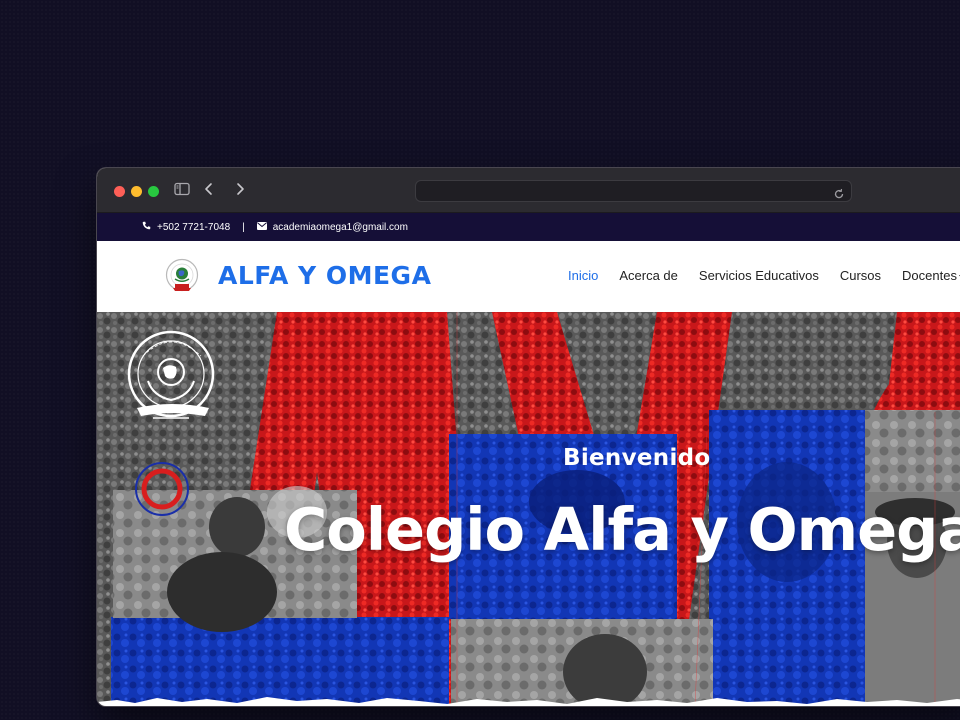  What do you see at coordinates (340, 227) in the screenshot?
I see `email-address: academiaomega1@gmail.com` at bounding box center [340, 227].